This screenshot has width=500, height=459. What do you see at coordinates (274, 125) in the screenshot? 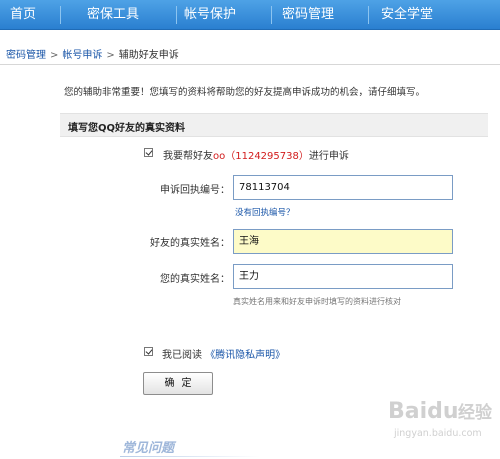
I see `section-header: 填写您QQ好友的真实资料` at bounding box center [274, 125].